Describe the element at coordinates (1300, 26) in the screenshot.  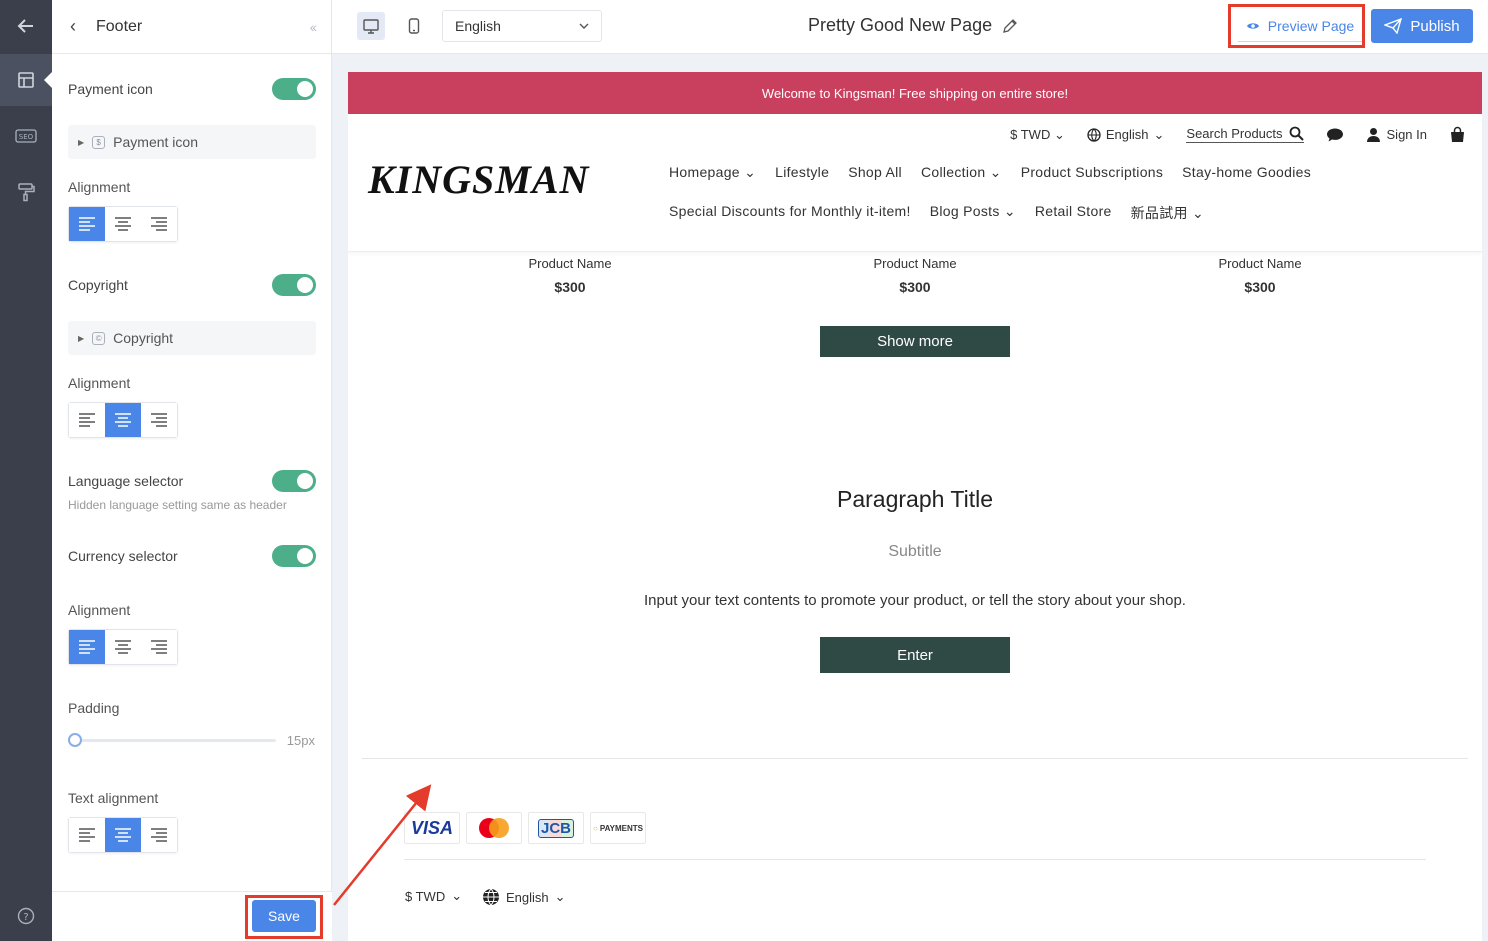
I see `preview-page-button: Preview Page` at that location.